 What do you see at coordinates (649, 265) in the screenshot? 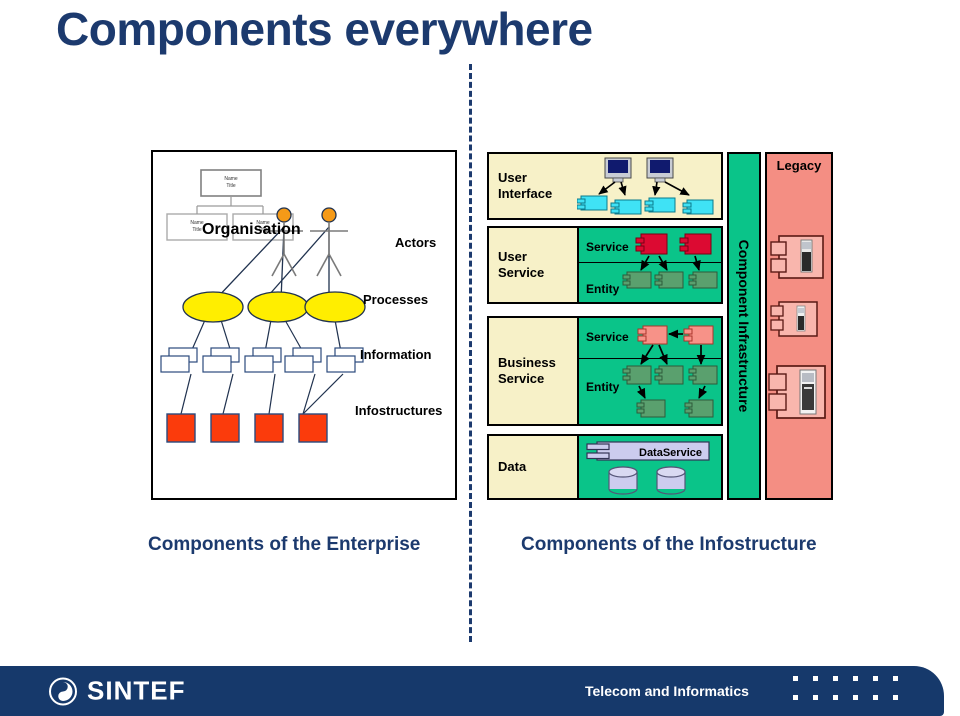
I see `band-body-user-service: Service Entity` at bounding box center [649, 265].